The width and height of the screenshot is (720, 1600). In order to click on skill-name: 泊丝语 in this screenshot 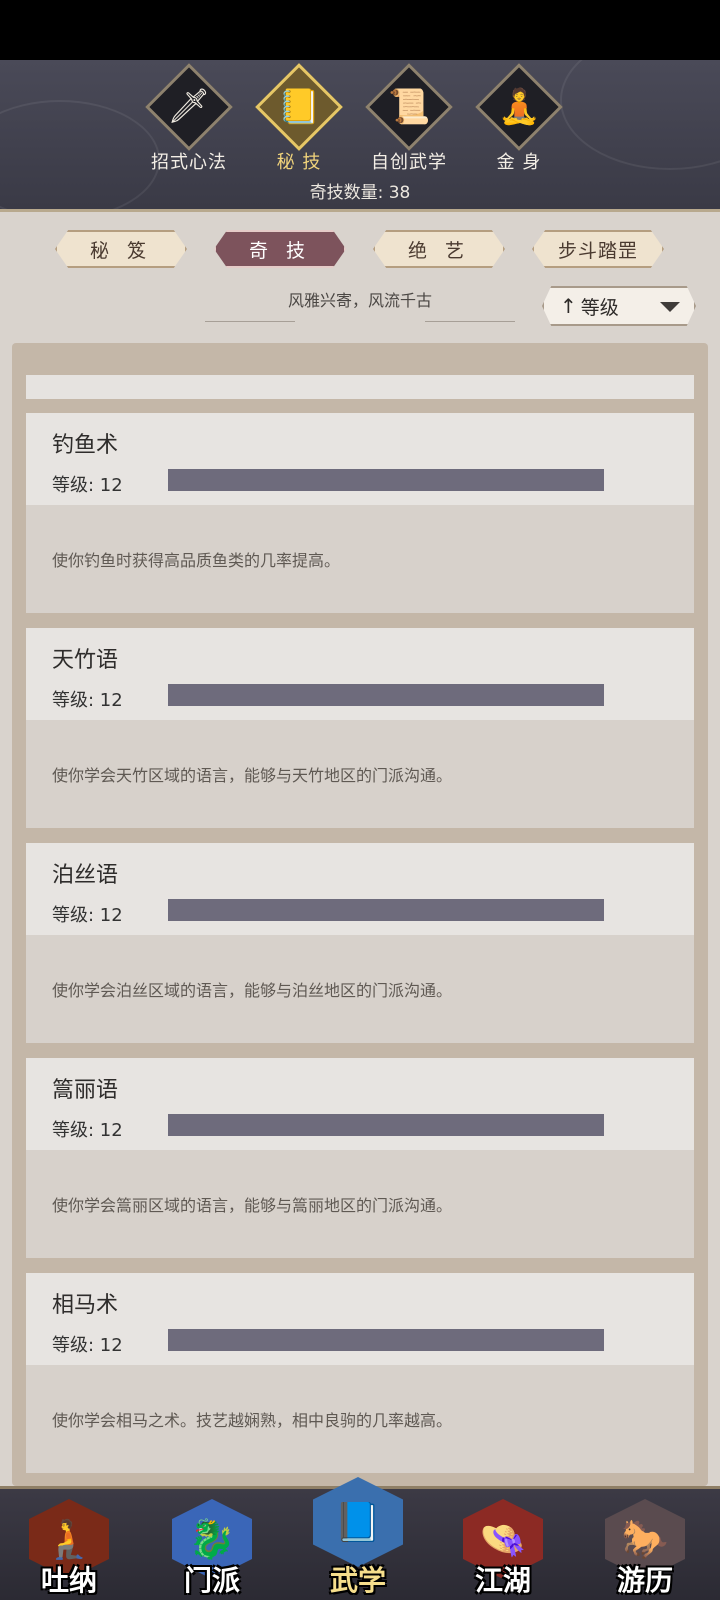, I will do `click(85, 875)`.